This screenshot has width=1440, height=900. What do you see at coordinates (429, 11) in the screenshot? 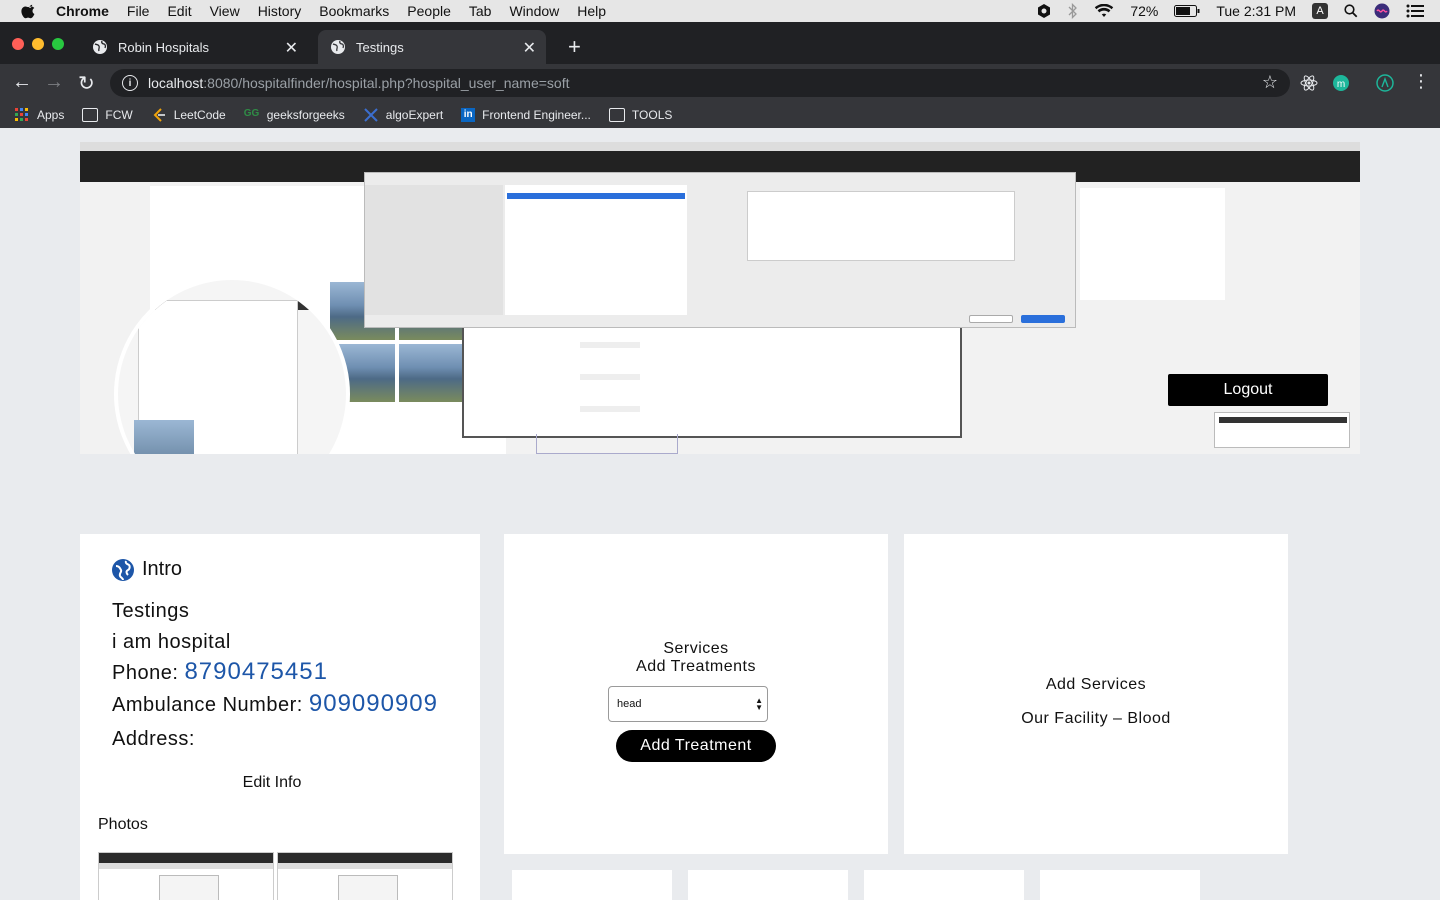
I see `menu-people: People` at bounding box center [429, 11].